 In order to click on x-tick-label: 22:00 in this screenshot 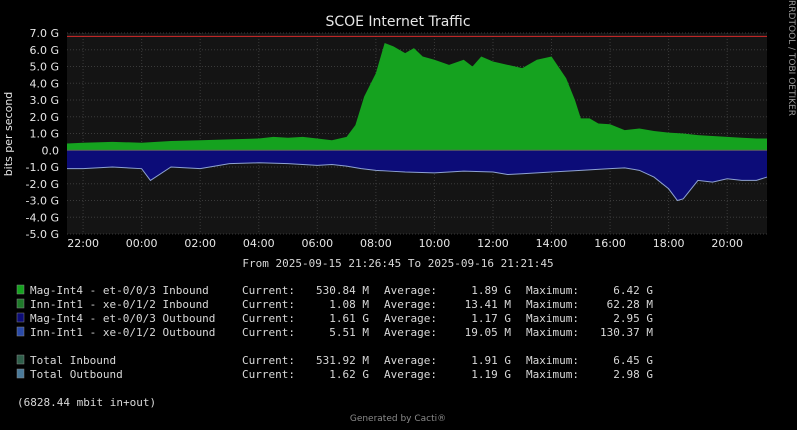, I will do `click(83, 243)`.